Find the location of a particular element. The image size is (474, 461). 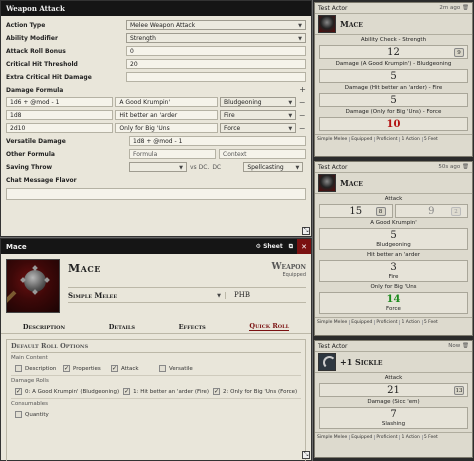

roll-result: 12 9 is located at coordinates (393, 52).